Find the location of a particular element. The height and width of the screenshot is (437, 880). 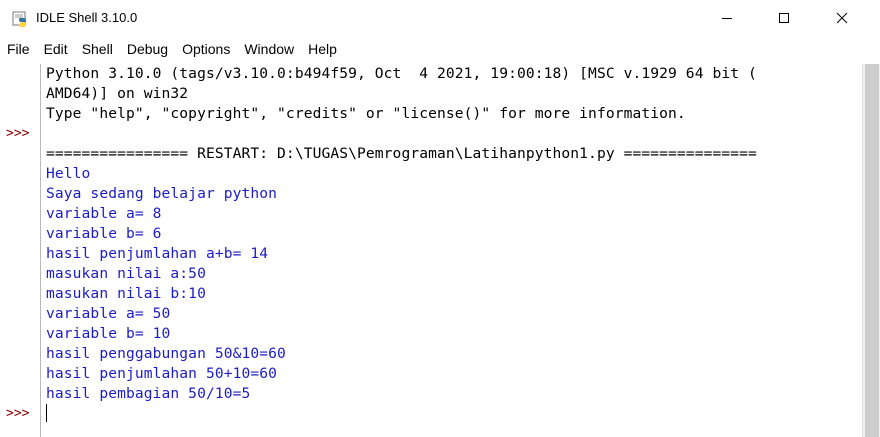

close-button is located at coordinates (842, 18).